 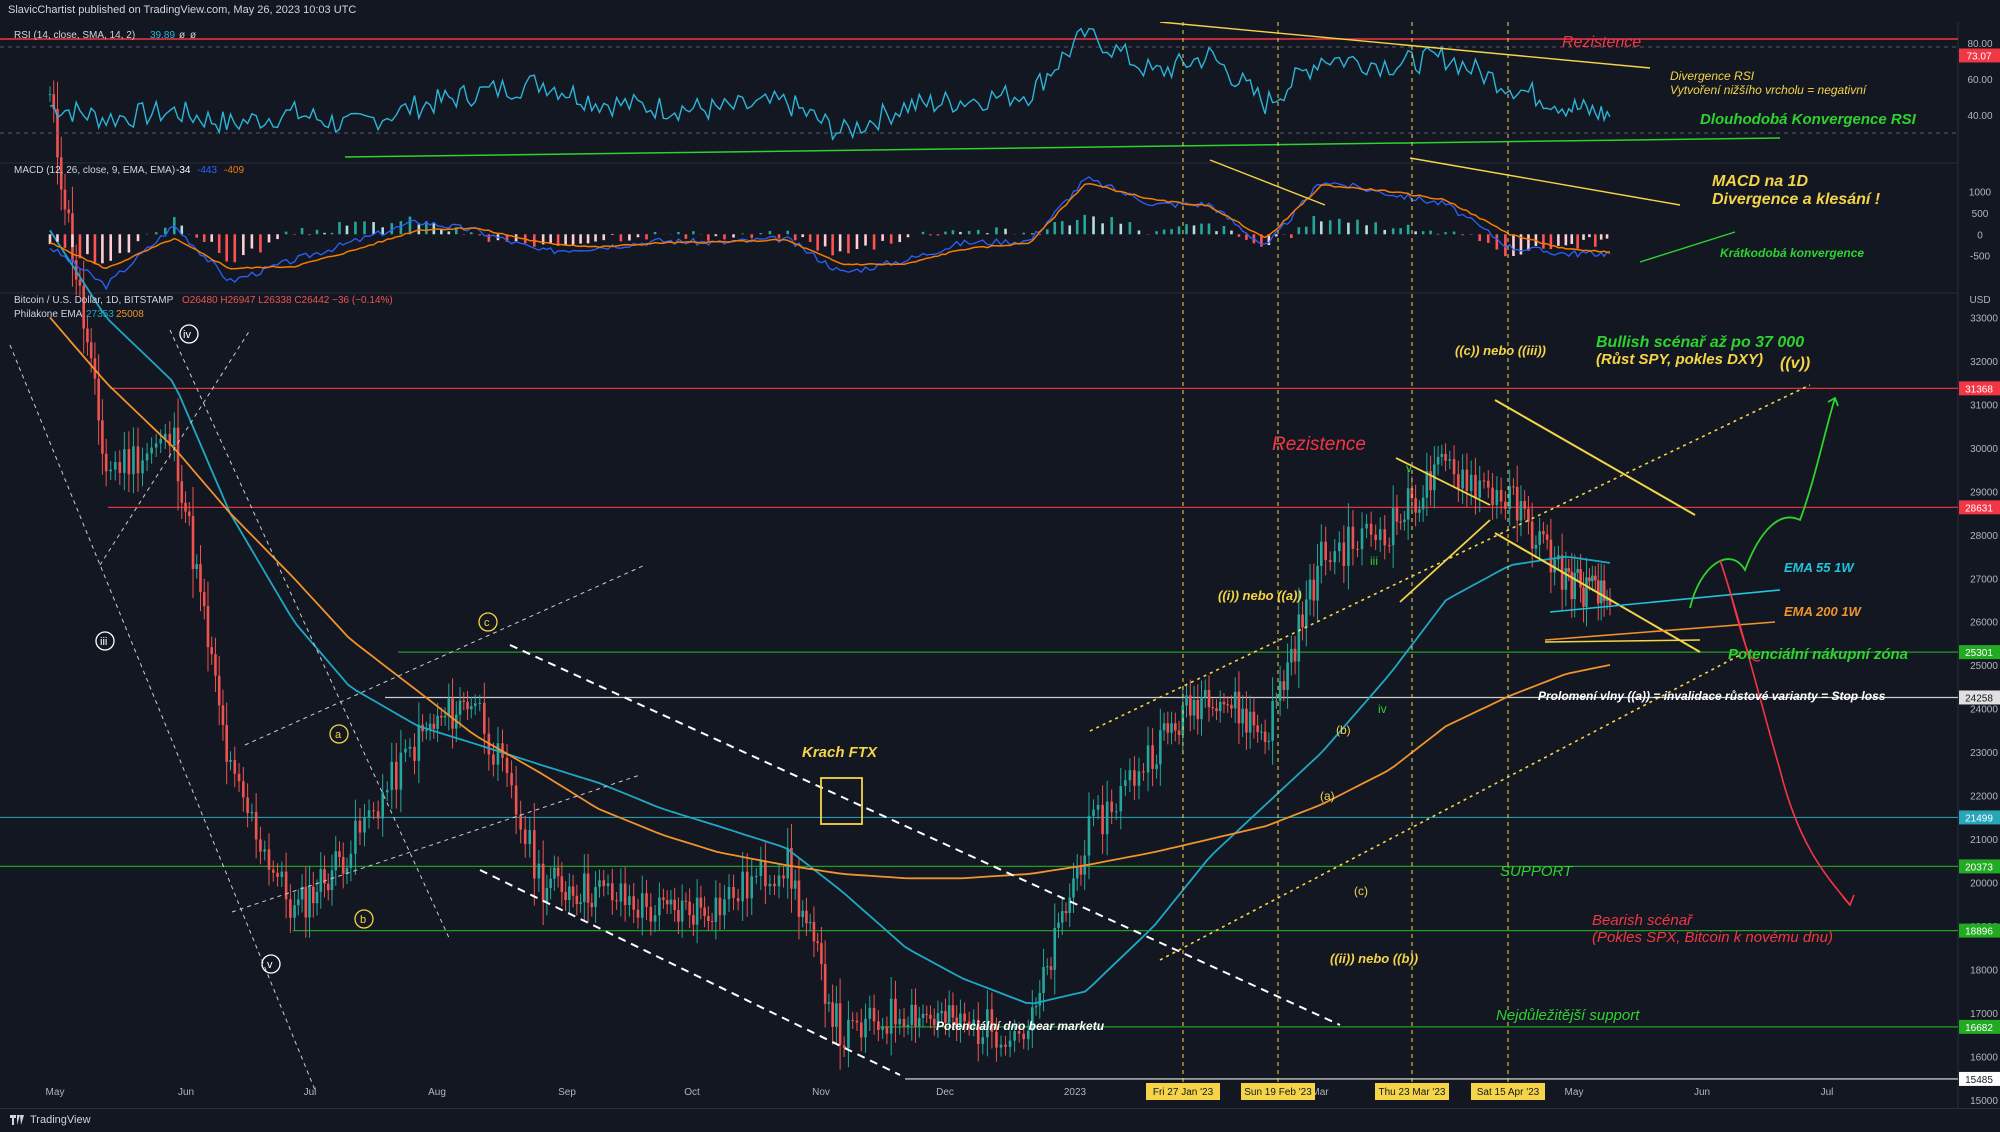 What do you see at coordinates (1980, 214) in the screenshot?
I see `macd-tick-1: 500` at bounding box center [1980, 214].